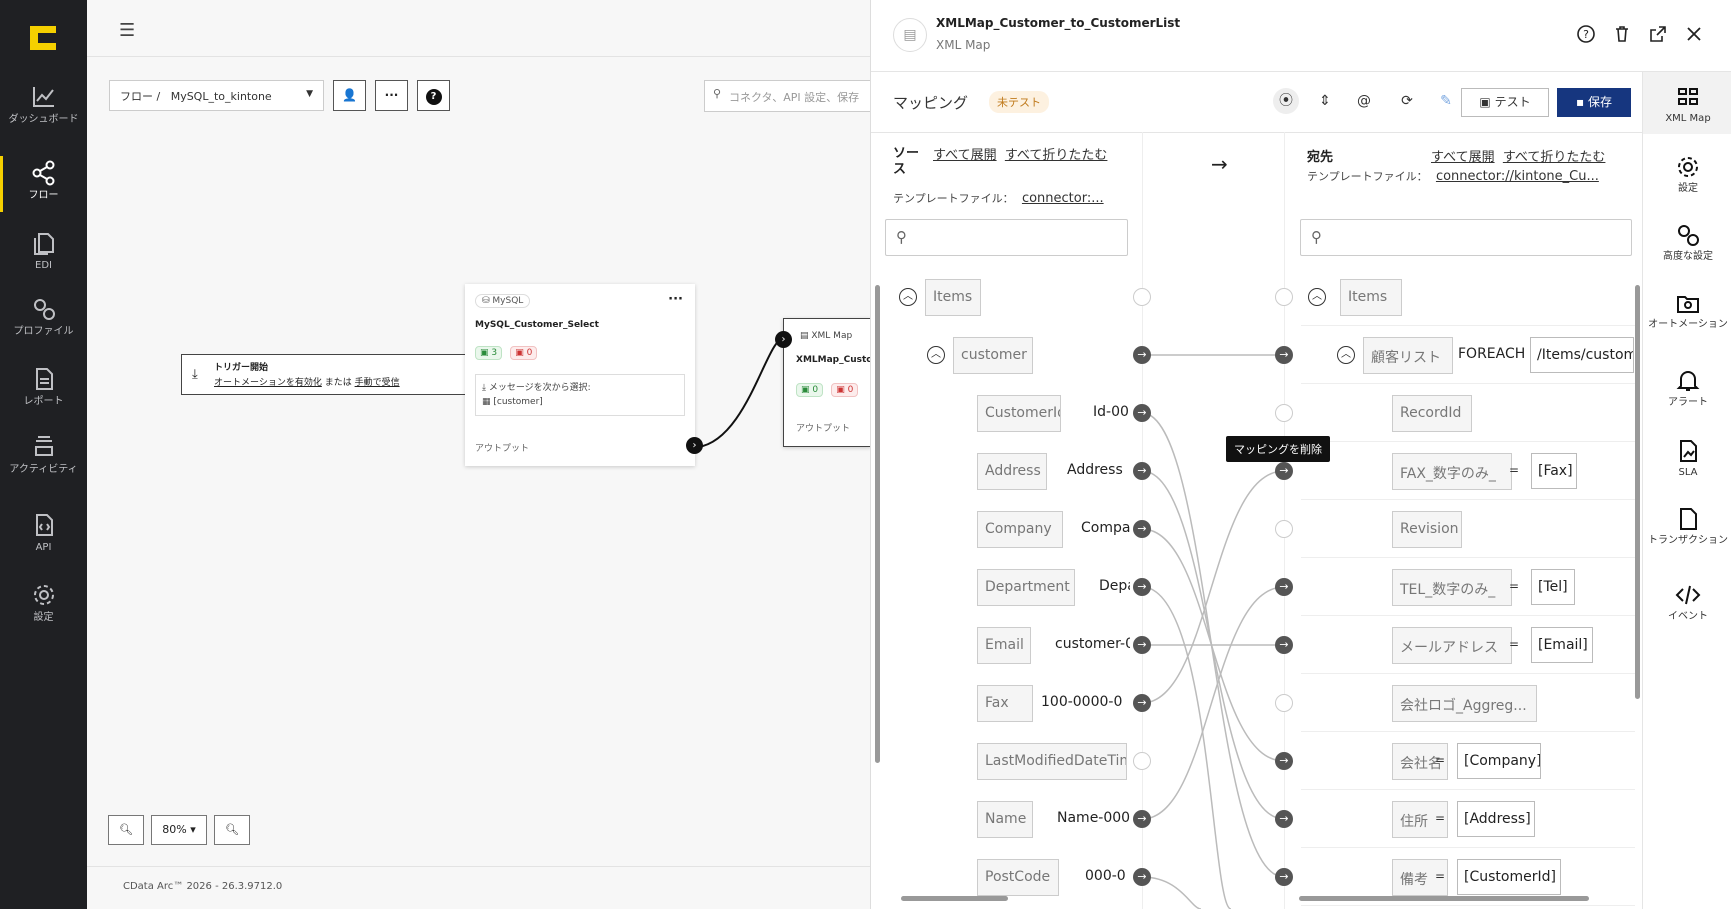 The height and width of the screenshot is (909, 1731). I want to click on zoom-out-icon: 🔍︎, so click(126, 829).